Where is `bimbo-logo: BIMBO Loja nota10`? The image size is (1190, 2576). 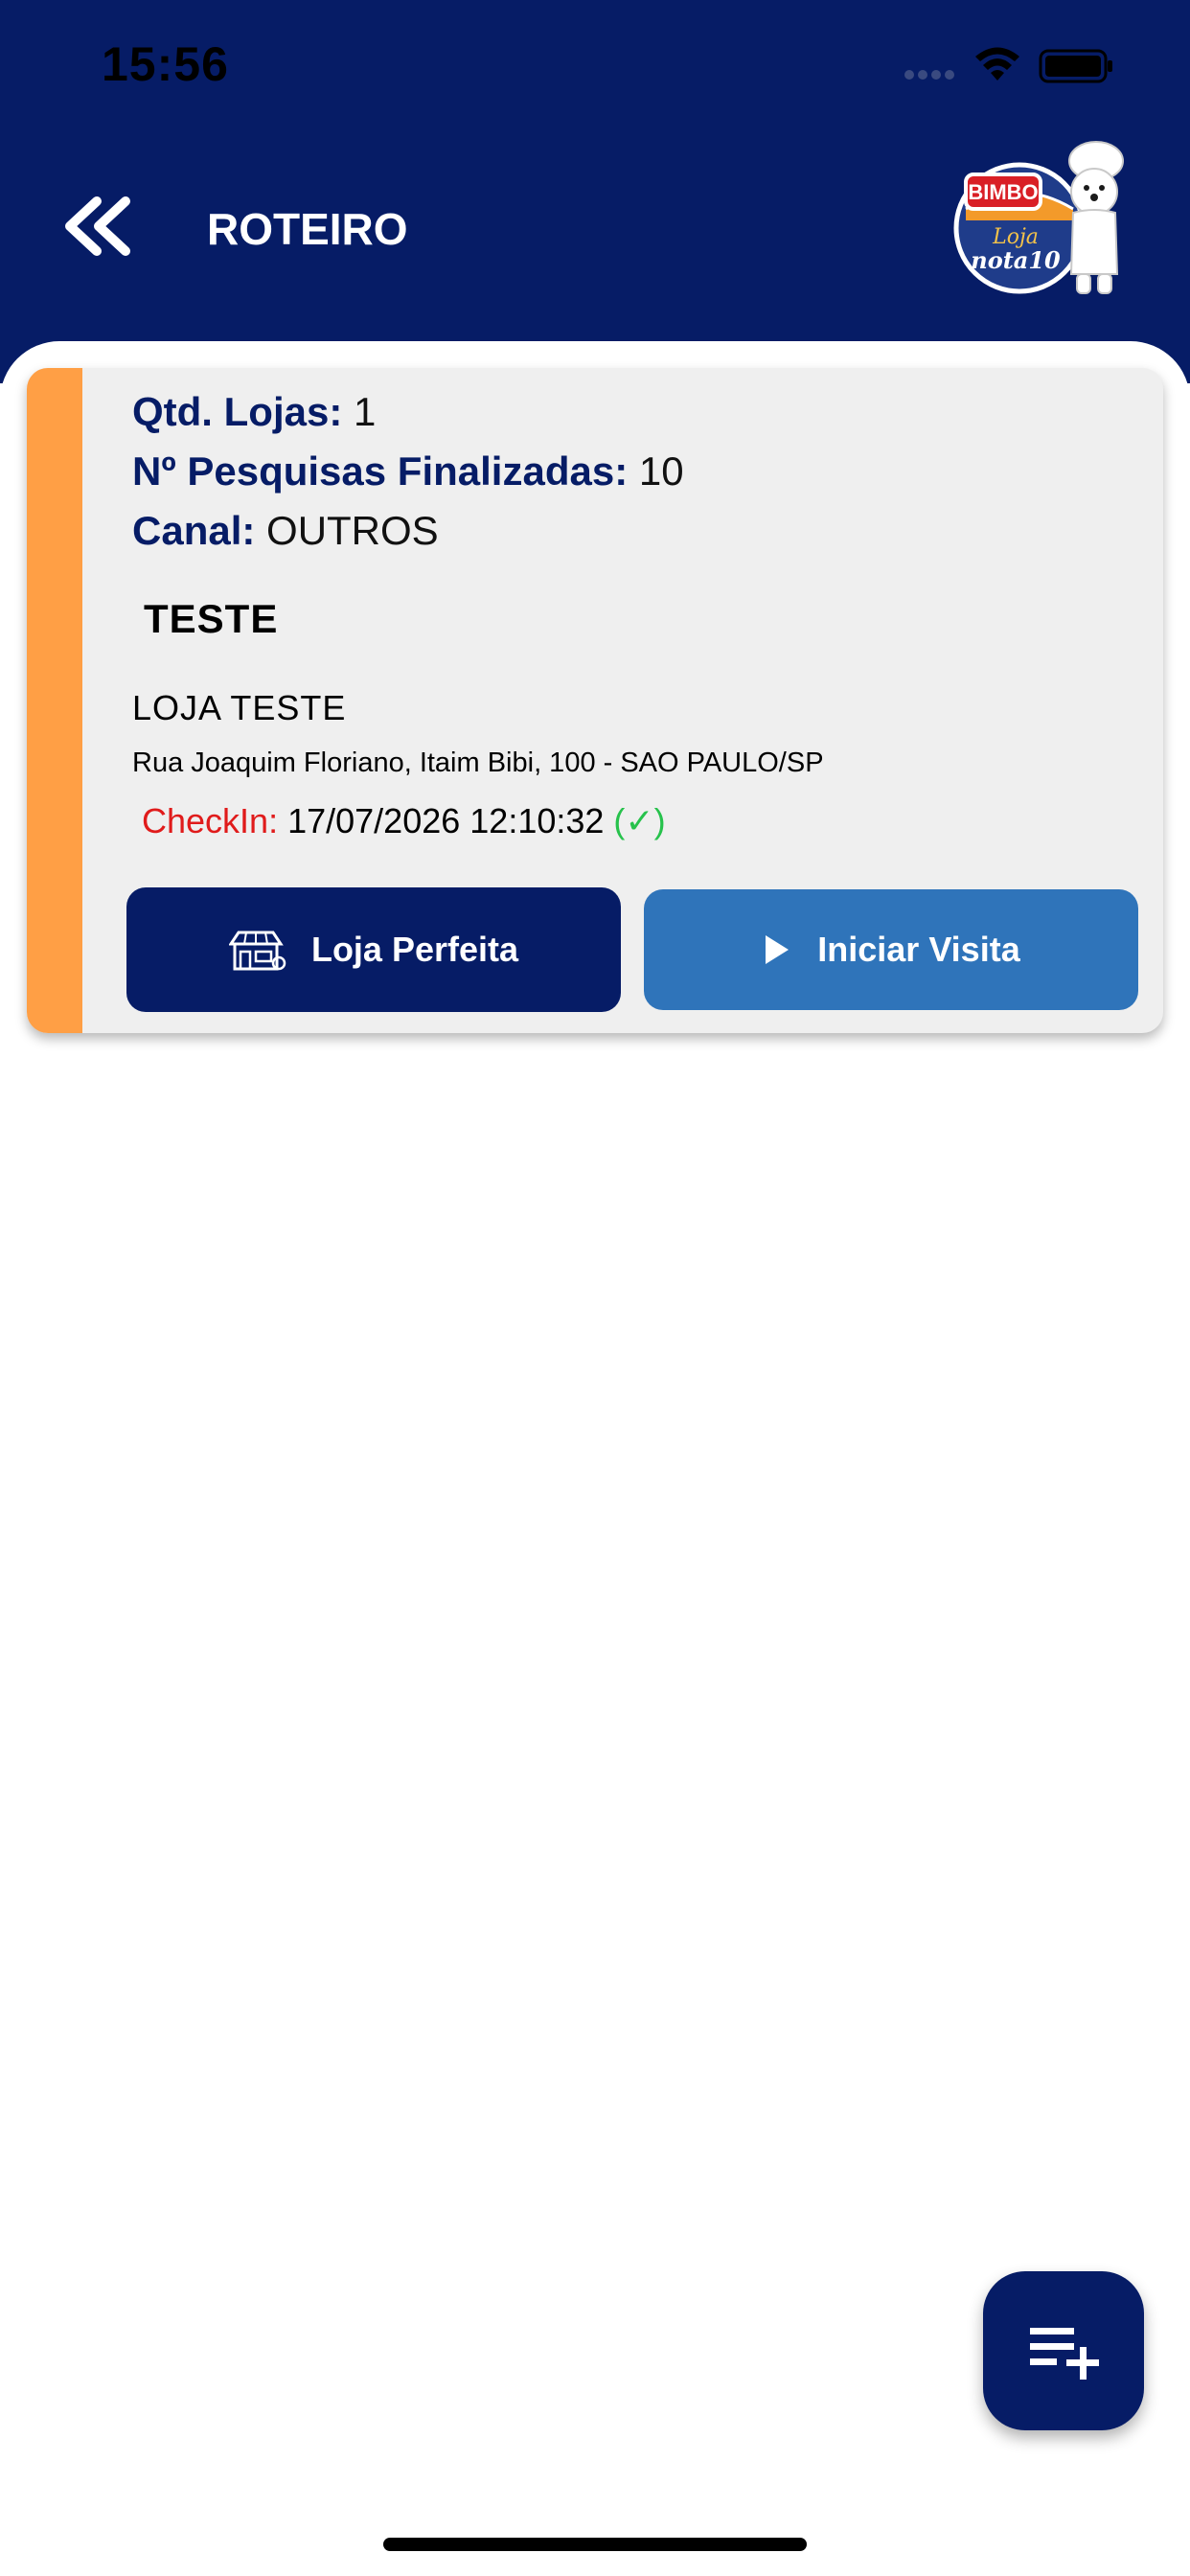 bimbo-logo: BIMBO Loja nota10 is located at coordinates (1038, 217).